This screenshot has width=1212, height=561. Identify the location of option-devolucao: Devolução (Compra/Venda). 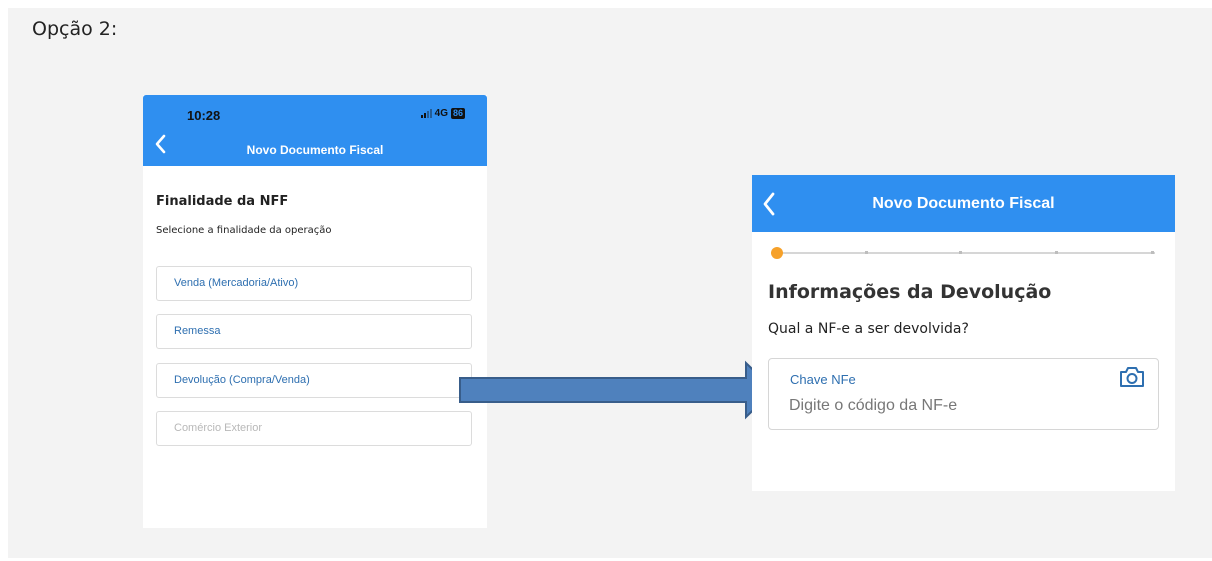
(314, 380).